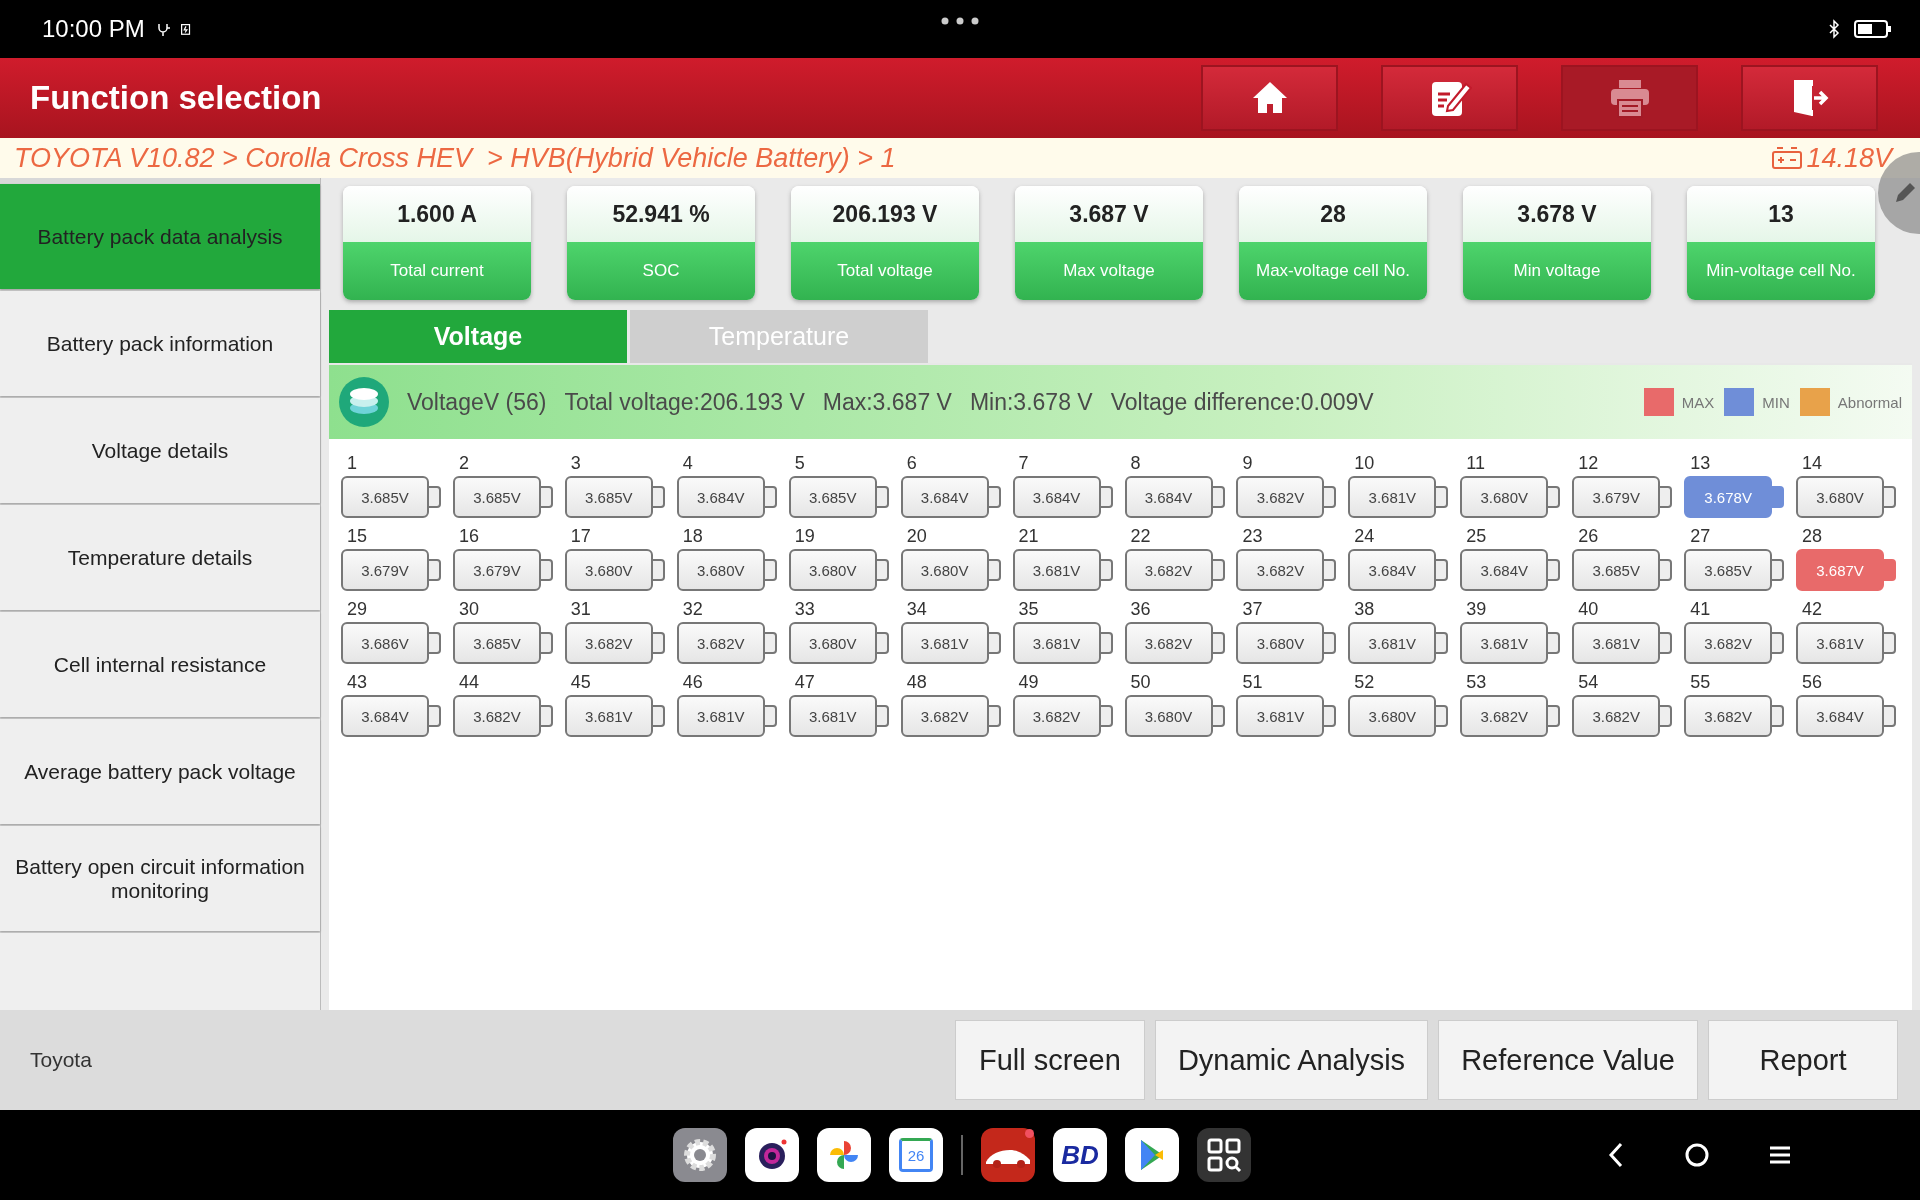 This screenshot has width=1920, height=1200. What do you see at coordinates (1028, 536) in the screenshot?
I see `cell-number: 21` at bounding box center [1028, 536].